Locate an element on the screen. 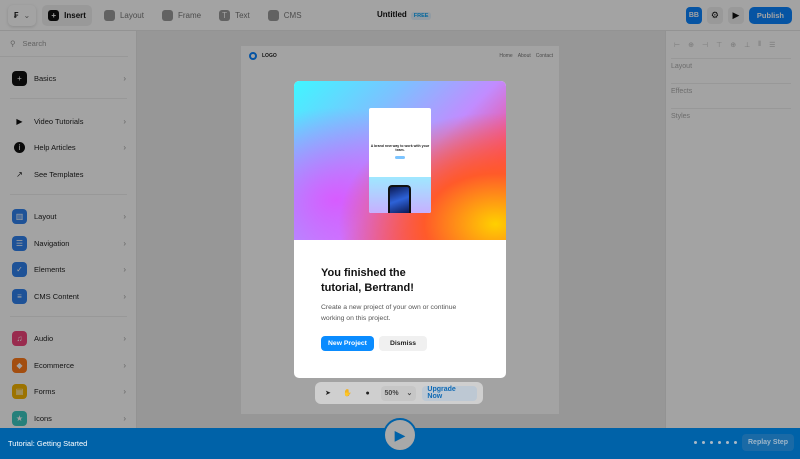 The image size is (800, 459). hero-image: A brand new way to work with your team. is located at coordinates (400, 160).